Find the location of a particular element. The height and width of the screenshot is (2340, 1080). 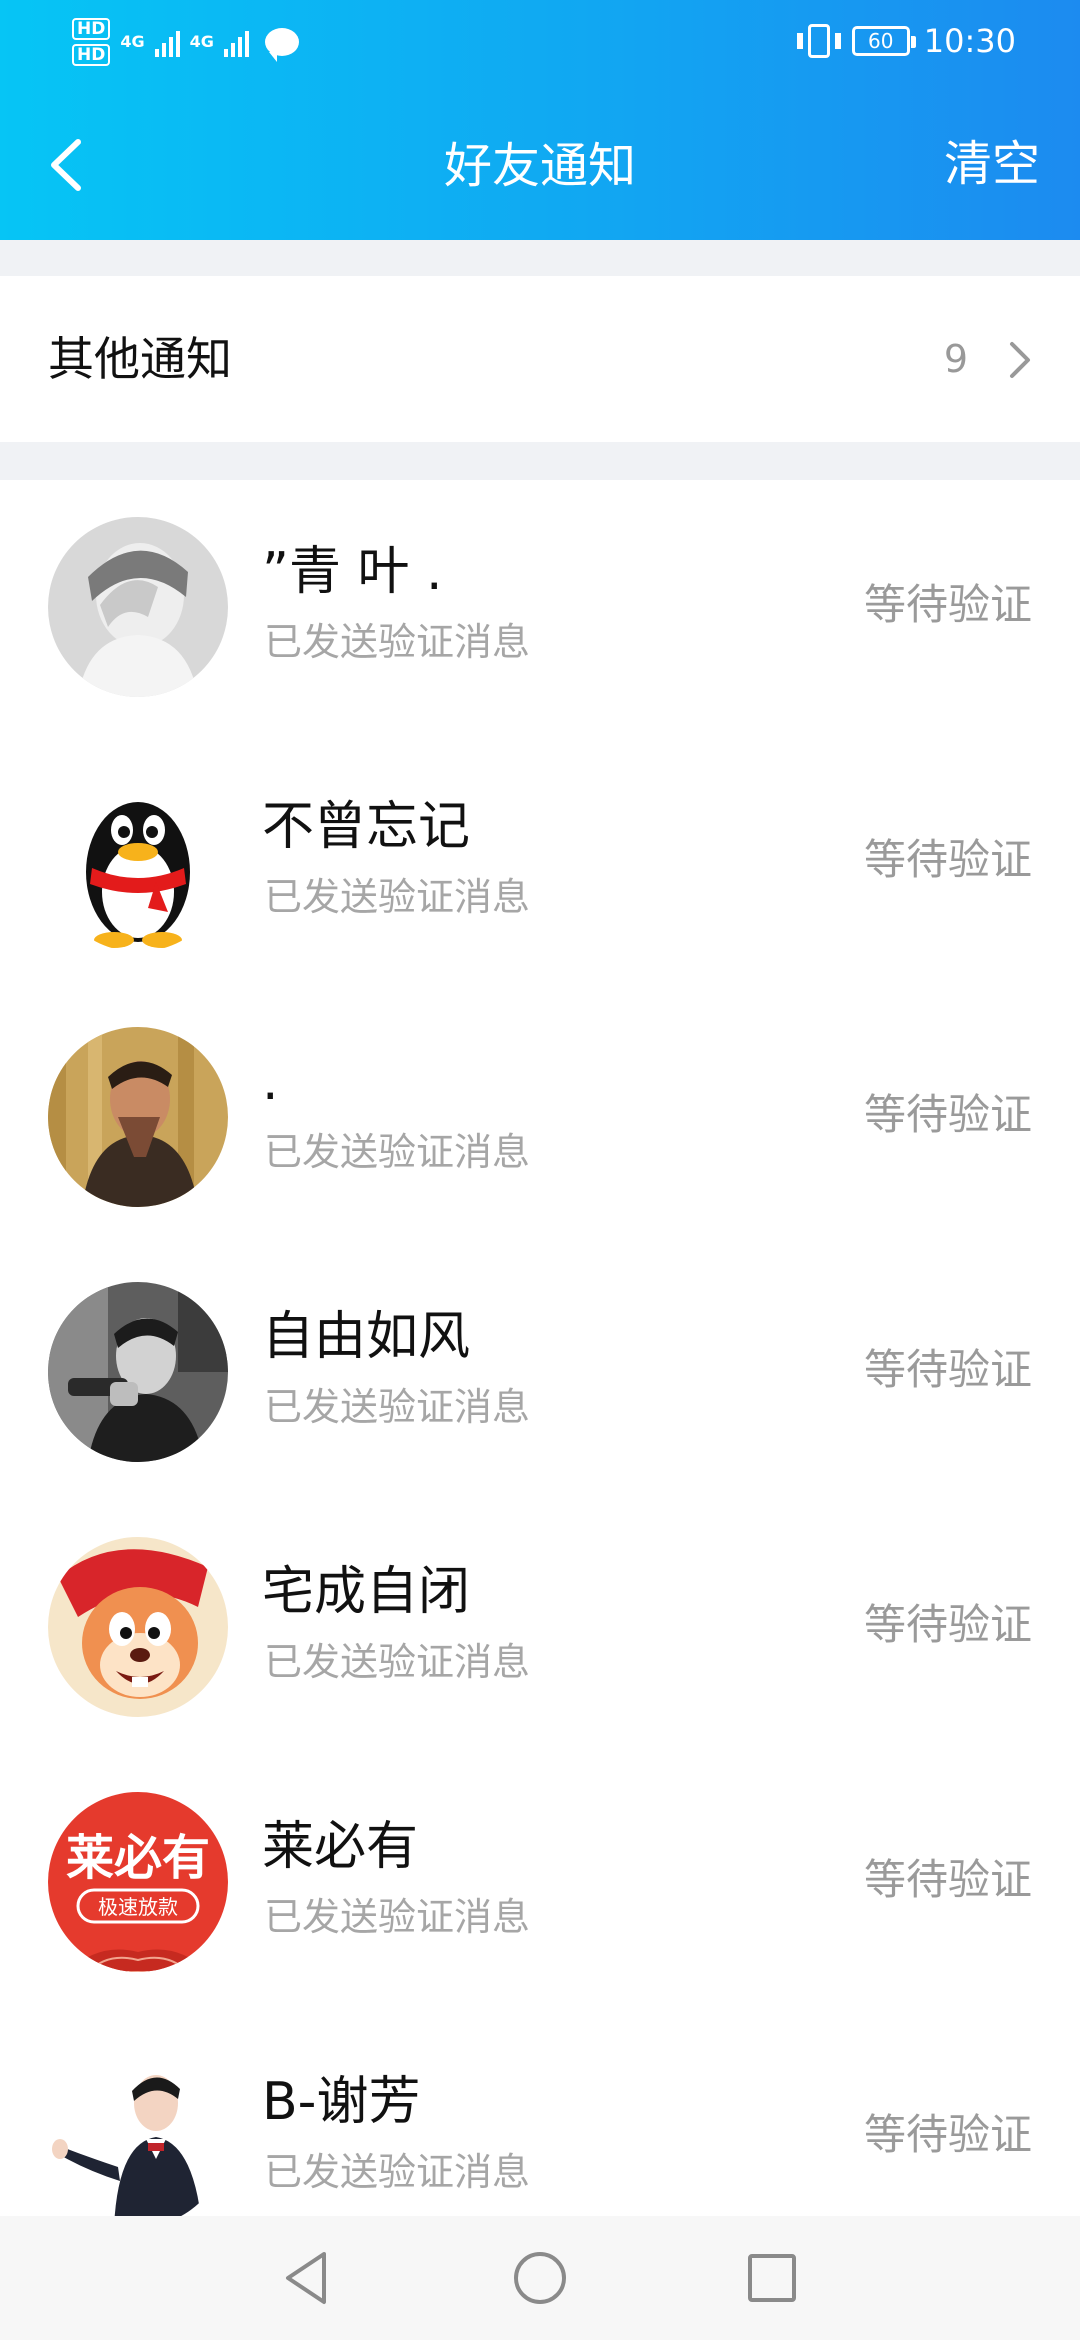

list-item: . 已发送验证消息 等待验证 is located at coordinates (540, 1117).